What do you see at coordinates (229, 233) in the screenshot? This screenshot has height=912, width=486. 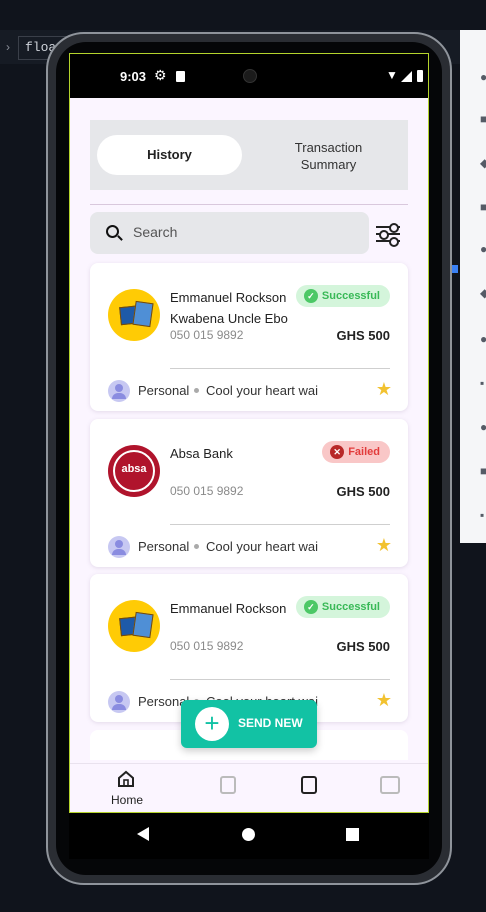 I see `search-input: Search` at bounding box center [229, 233].